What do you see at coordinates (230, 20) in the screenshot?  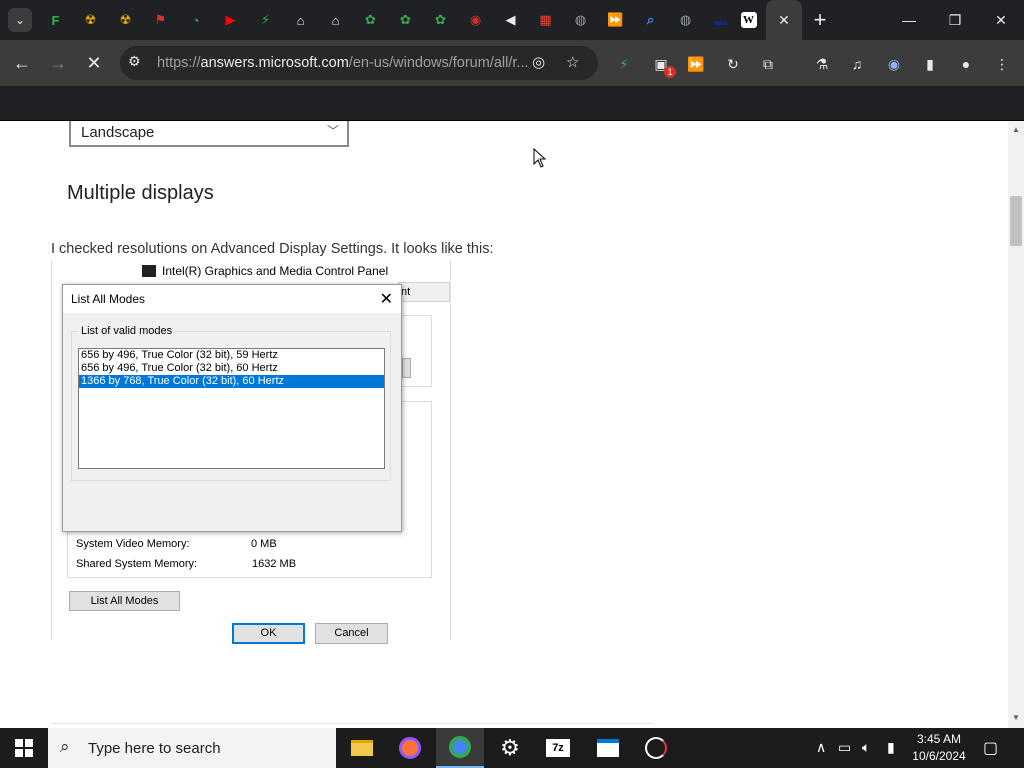 I see `tab: ▶` at bounding box center [230, 20].